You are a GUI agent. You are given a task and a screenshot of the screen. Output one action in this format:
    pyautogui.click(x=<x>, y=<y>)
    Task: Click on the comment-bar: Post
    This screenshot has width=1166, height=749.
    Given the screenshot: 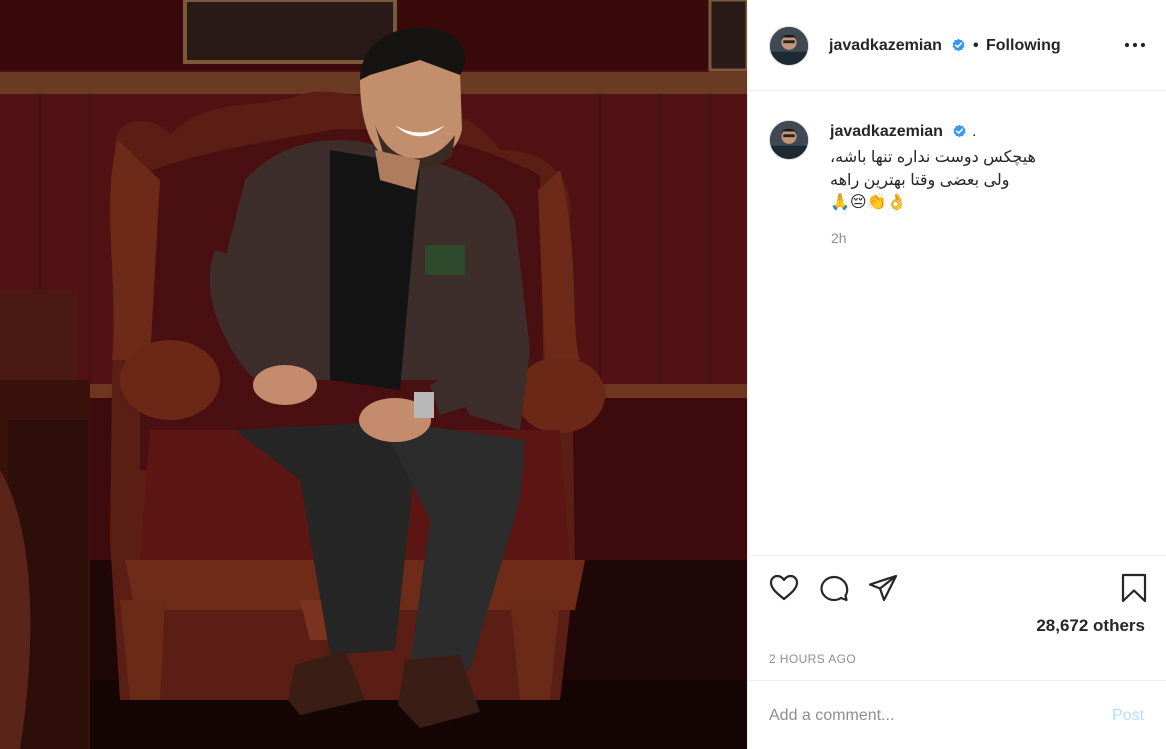 What is the action you would take?
    pyautogui.click(x=957, y=714)
    